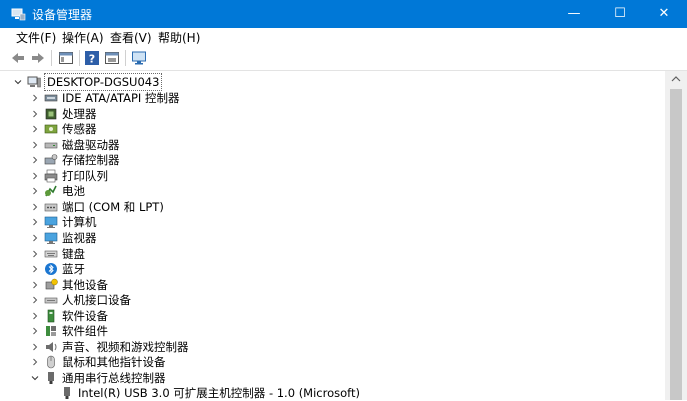 The image size is (687, 401). I want to click on update-driver-icon, so click(112, 58).